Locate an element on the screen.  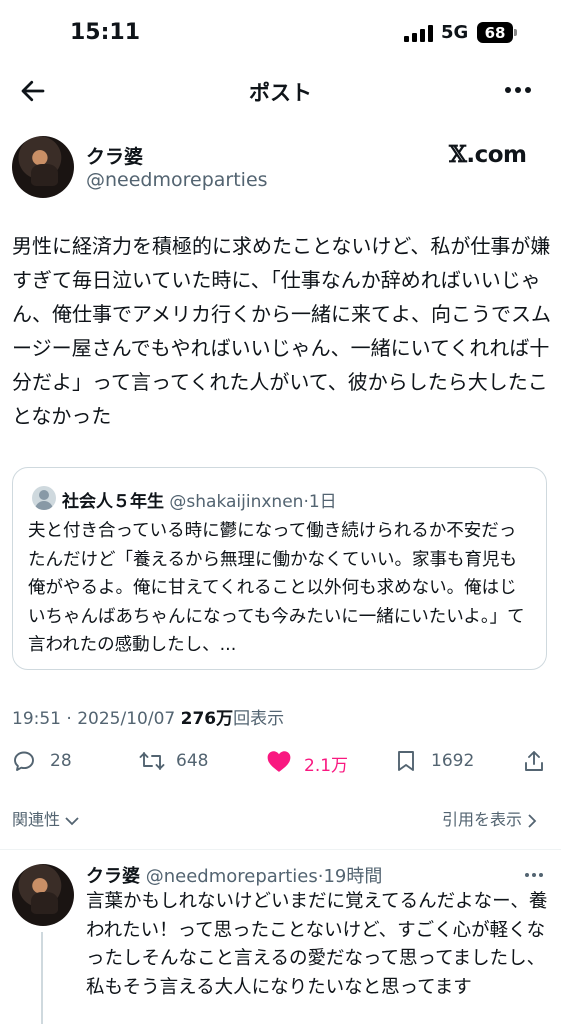
cellular-signal-icon is located at coordinates (419, 33).